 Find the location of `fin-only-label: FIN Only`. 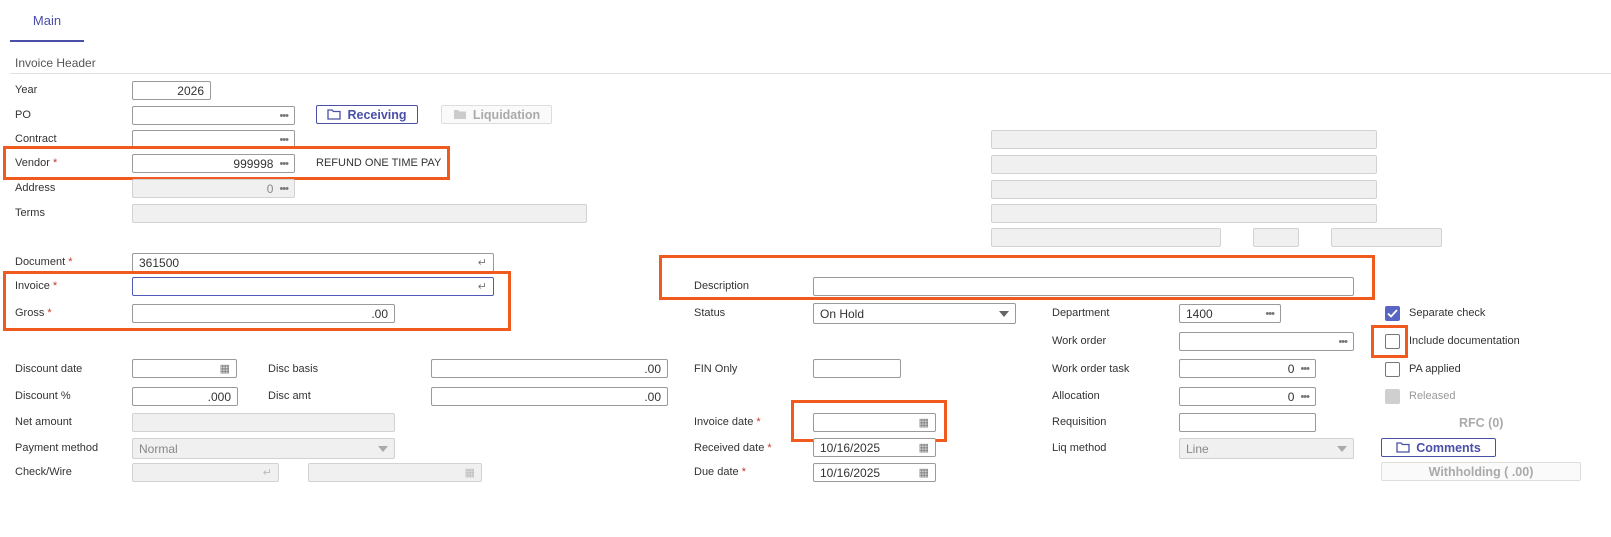

fin-only-label: FIN Only is located at coordinates (716, 369).